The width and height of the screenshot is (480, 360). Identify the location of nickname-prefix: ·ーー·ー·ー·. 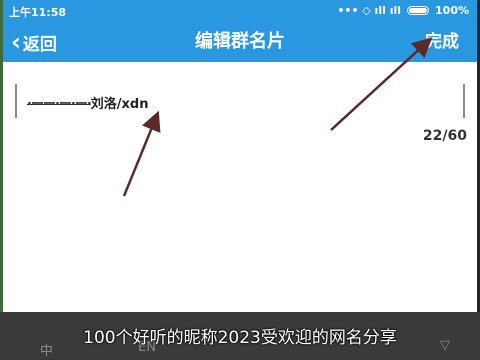
(59, 104).